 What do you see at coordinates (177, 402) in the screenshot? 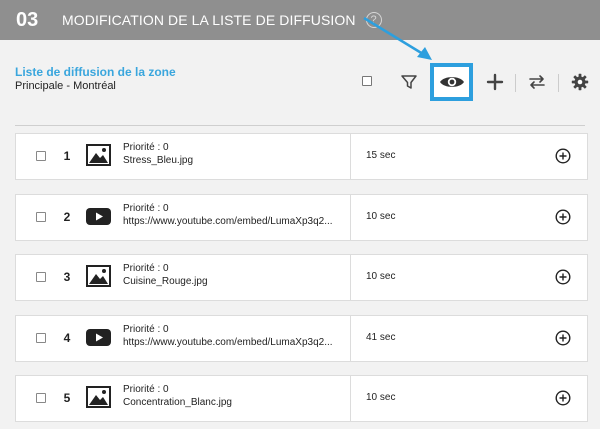
I see `row-filename: Concentration_Blanc.jpg` at bounding box center [177, 402].